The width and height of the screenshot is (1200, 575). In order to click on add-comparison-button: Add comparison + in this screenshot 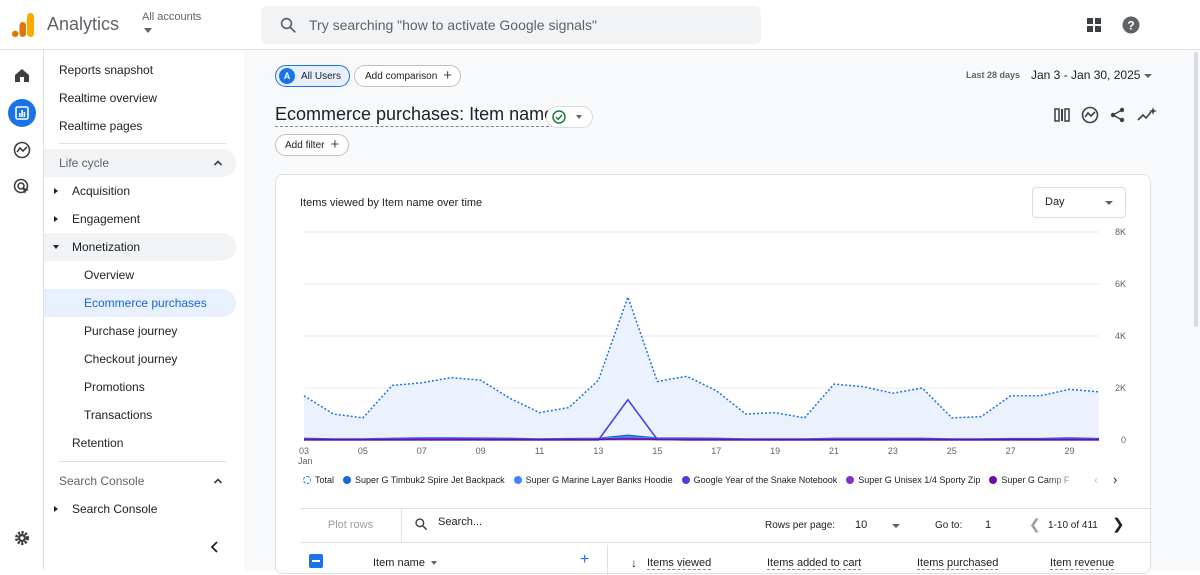, I will do `click(408, 76)`.